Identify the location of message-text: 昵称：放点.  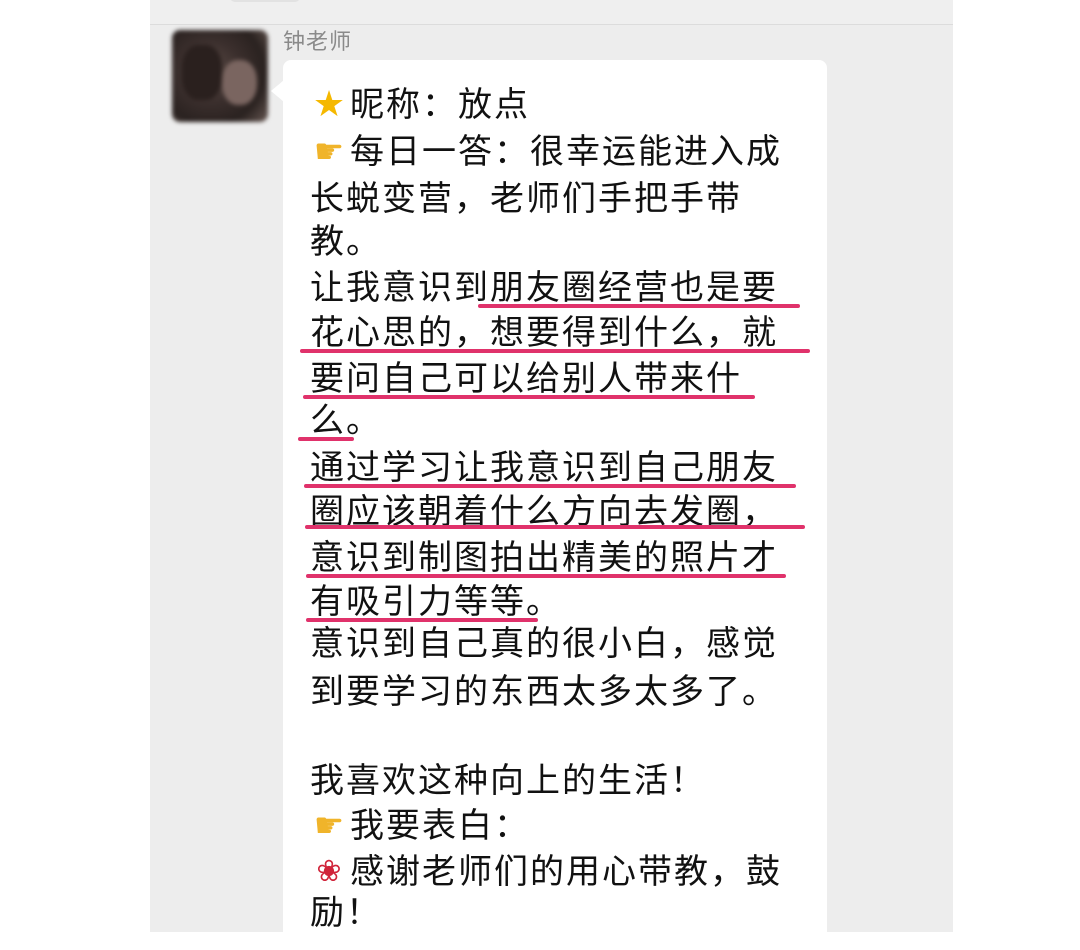
(440, 105).